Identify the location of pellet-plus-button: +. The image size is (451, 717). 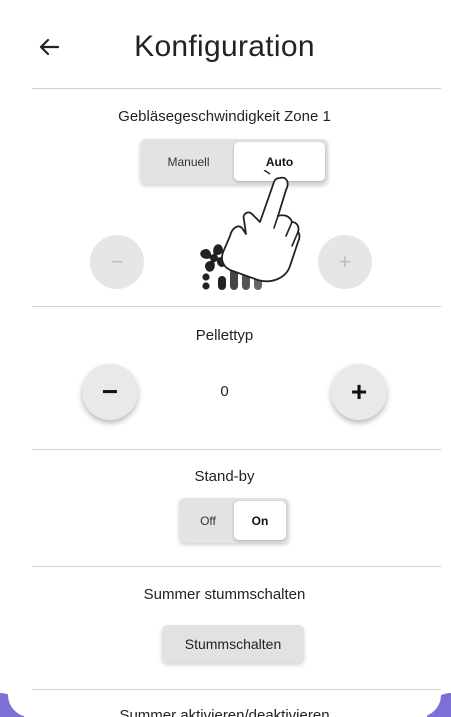
(359, 392).